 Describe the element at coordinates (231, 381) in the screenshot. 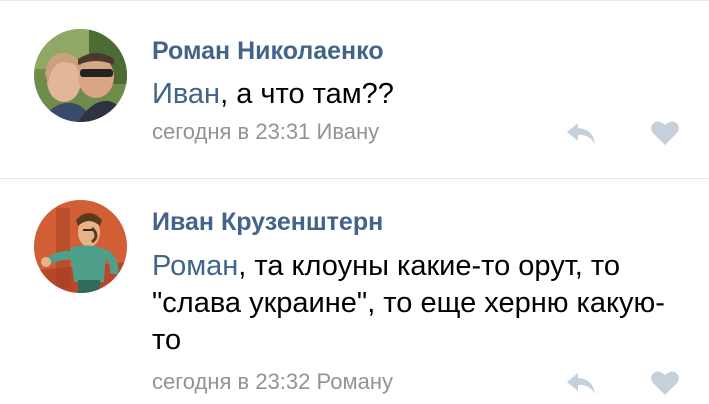

I see `comment-time: сегодня в 23:32` at that location.